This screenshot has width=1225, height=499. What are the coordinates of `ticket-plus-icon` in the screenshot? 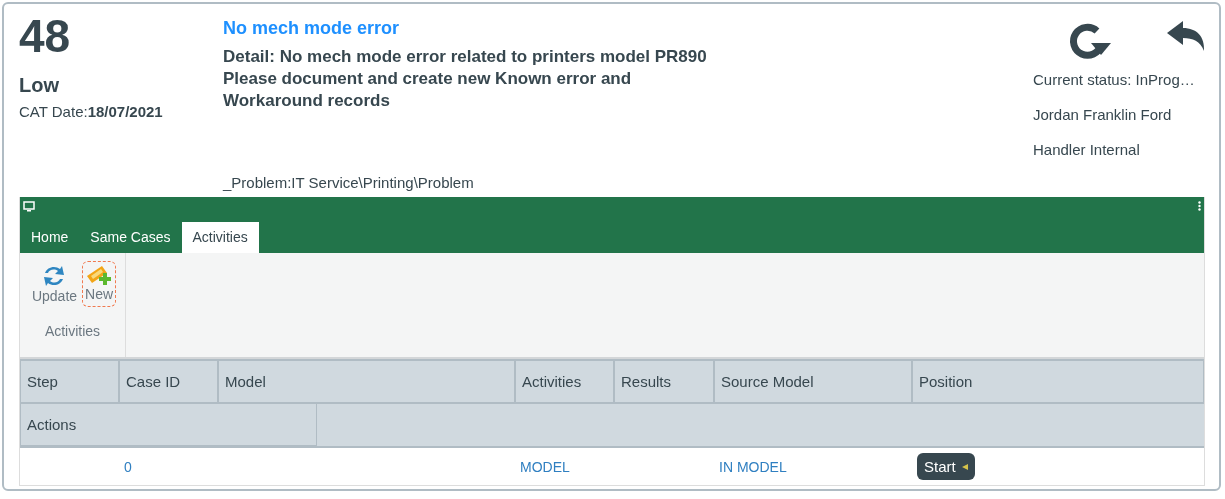 It's located at (99, 275).